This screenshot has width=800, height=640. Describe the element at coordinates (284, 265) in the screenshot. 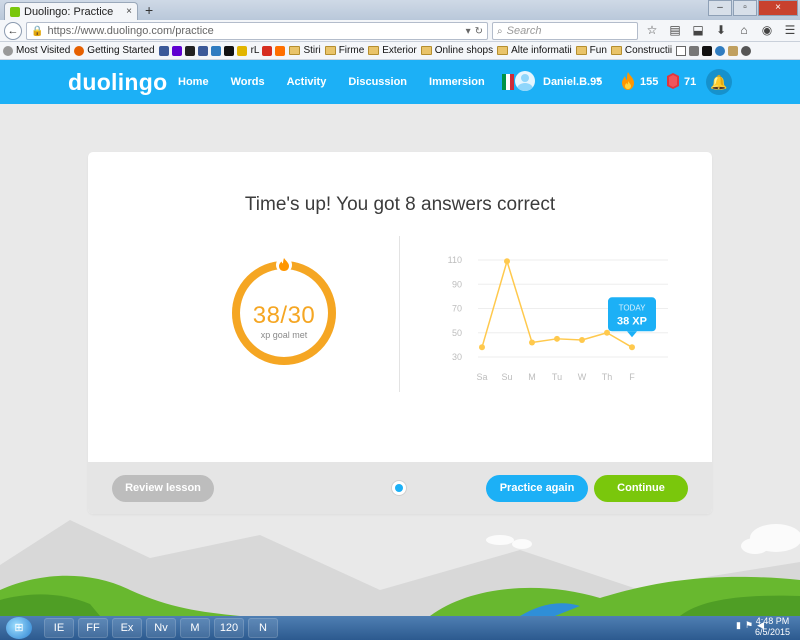

I see `flame-icon` at that location.